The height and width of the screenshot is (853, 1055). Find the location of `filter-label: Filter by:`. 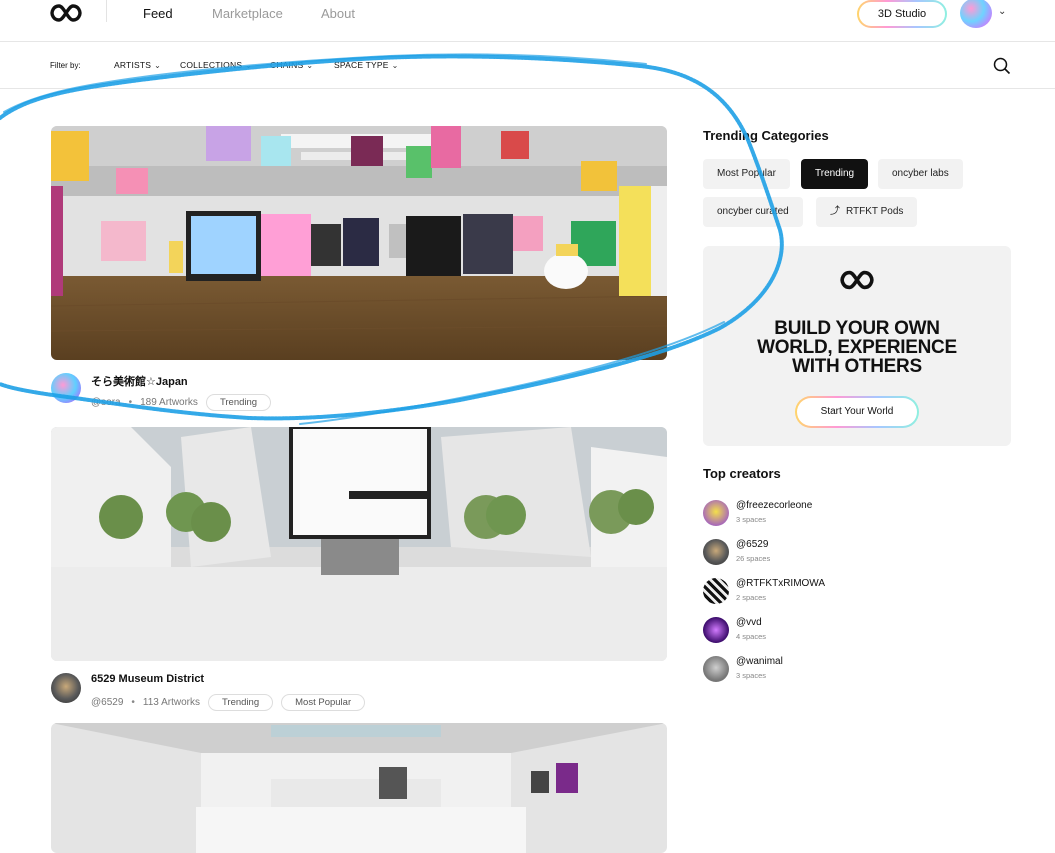

filter-label: Filter by: is located at coordinates (65, 65).